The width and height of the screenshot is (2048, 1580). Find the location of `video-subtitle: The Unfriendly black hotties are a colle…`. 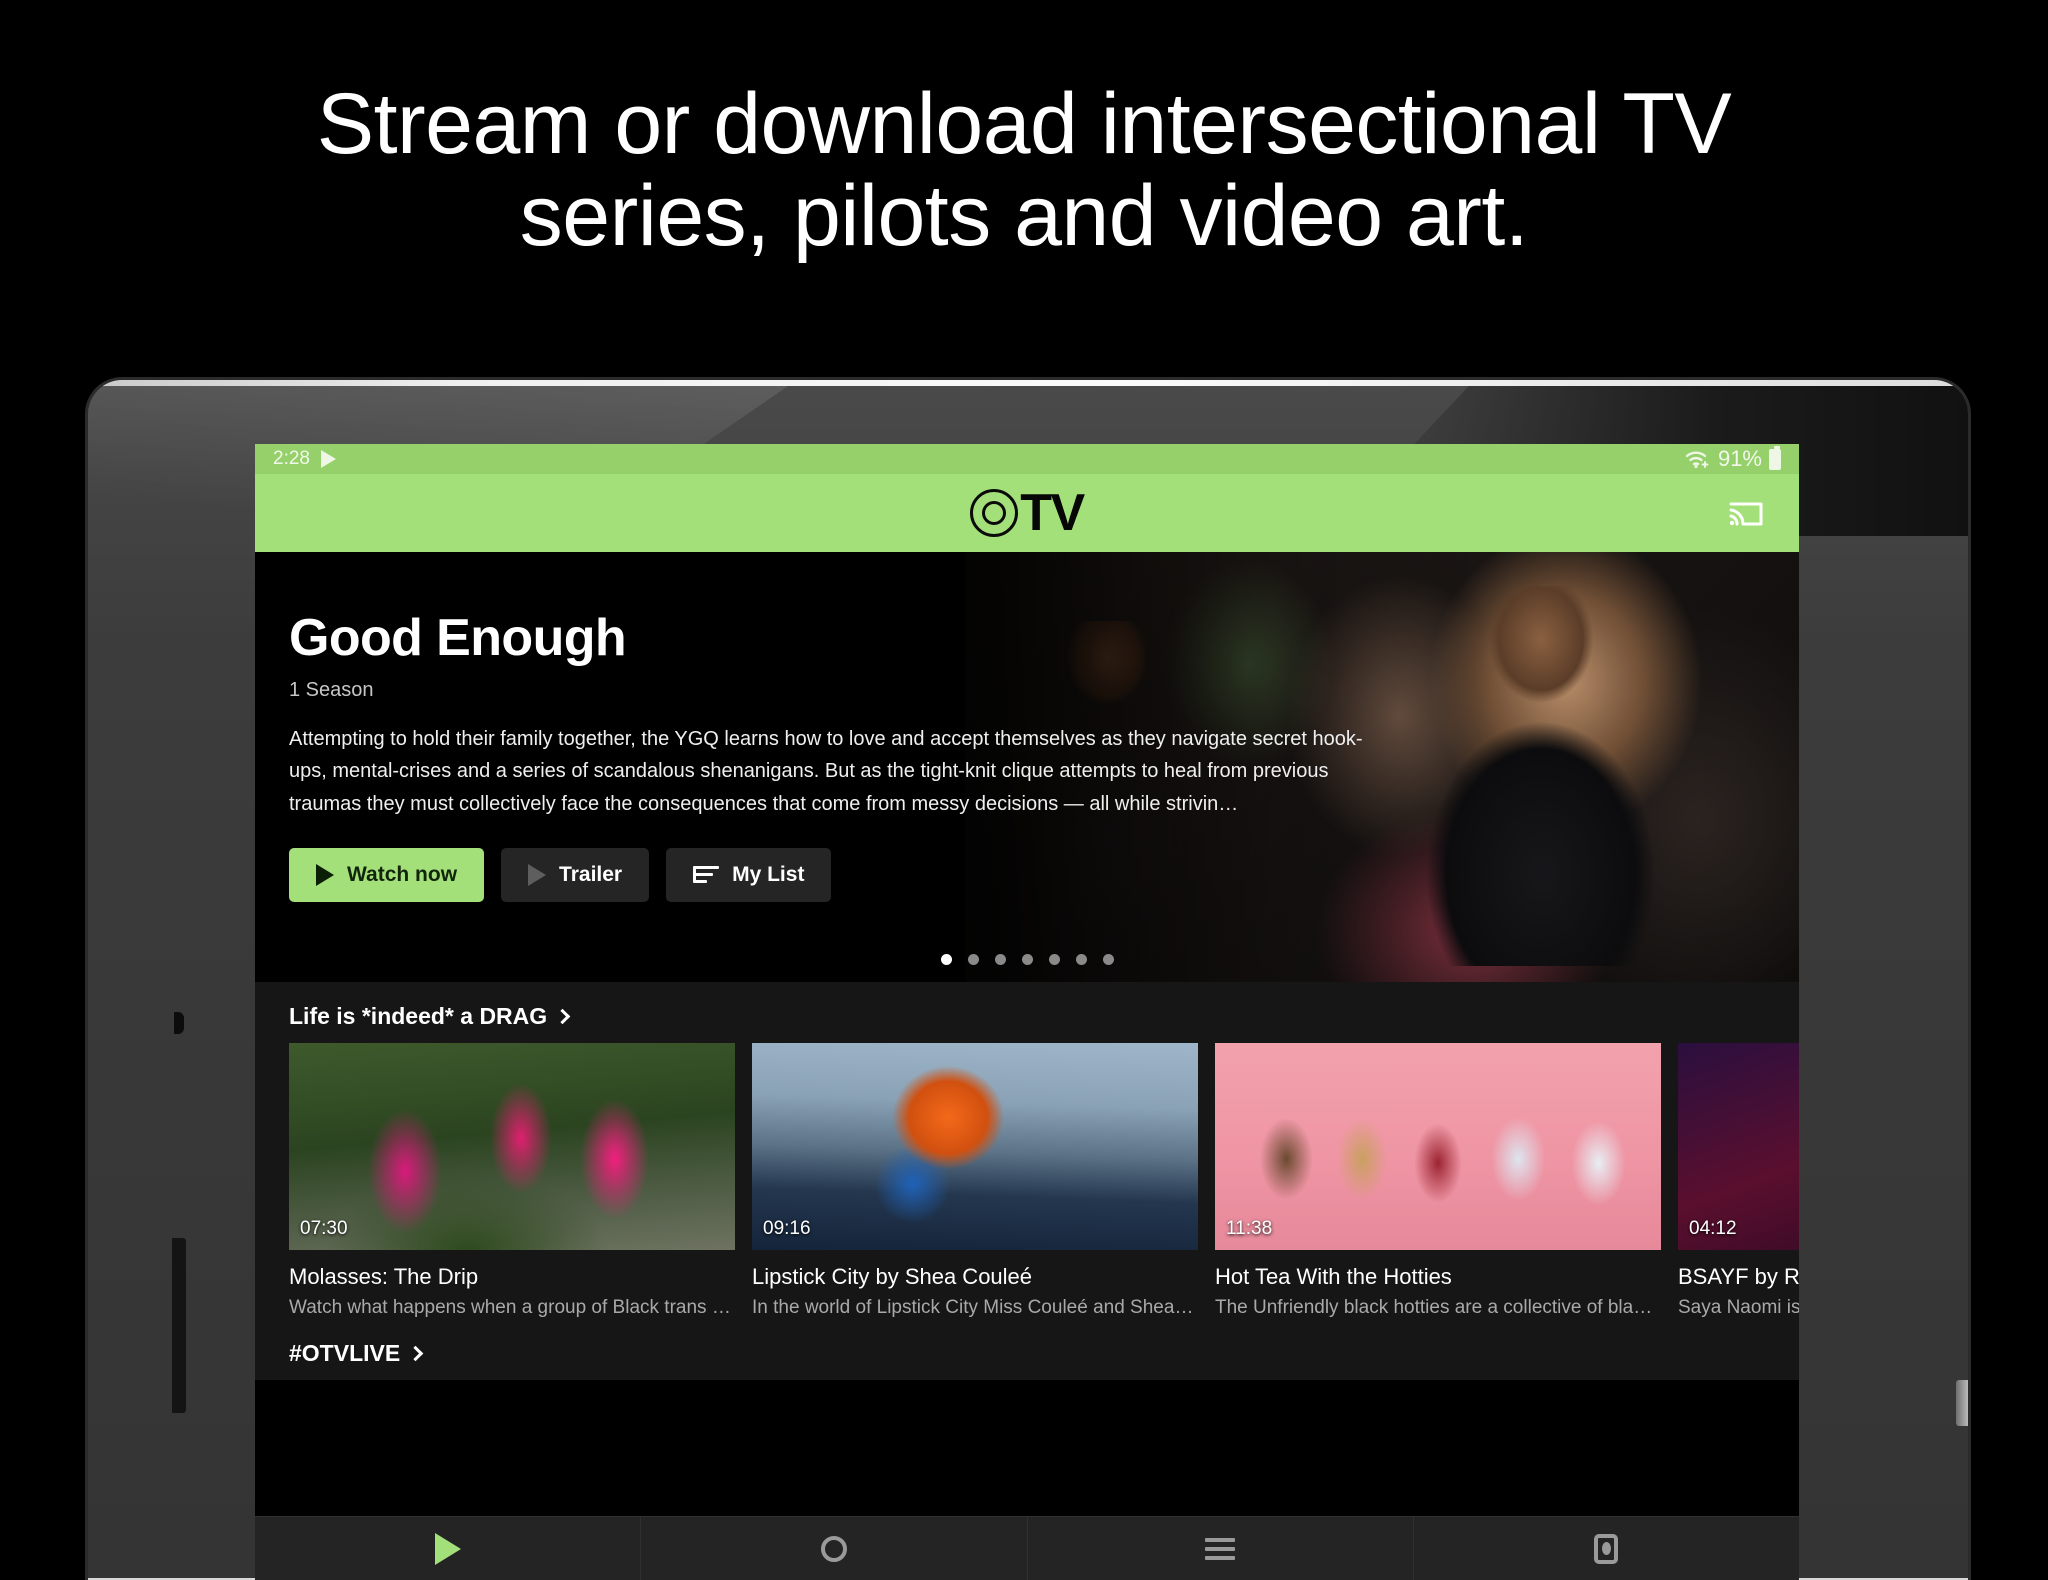

video-subtitle: The Unfriendly black hotties are a colle… is located at coordinates (1438, 1307).